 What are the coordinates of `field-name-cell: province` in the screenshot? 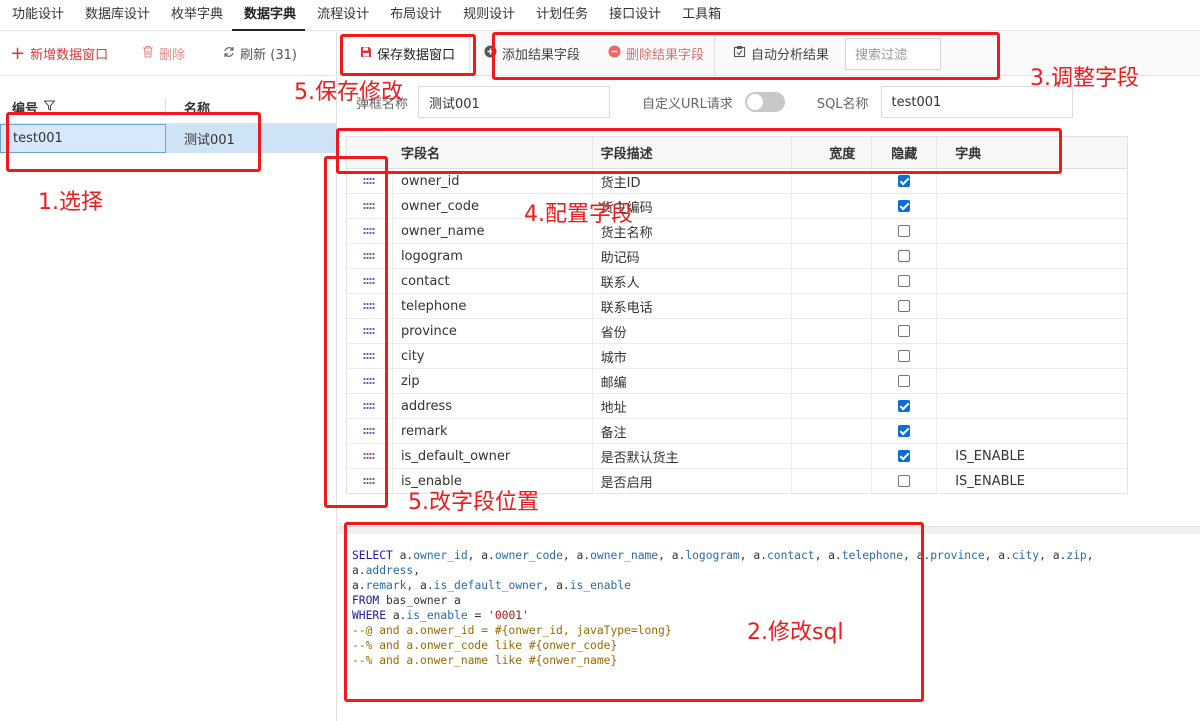 It's located at (493, 331).